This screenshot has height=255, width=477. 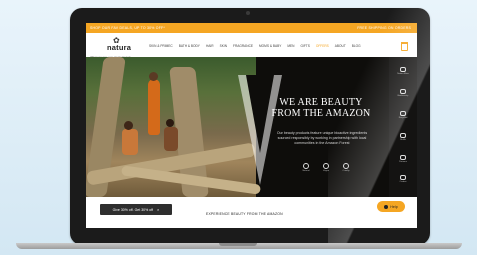 What do you see at coordinates (386, 206) in the screenshot?
I see `help-icon` at bounding box center [386, 206].